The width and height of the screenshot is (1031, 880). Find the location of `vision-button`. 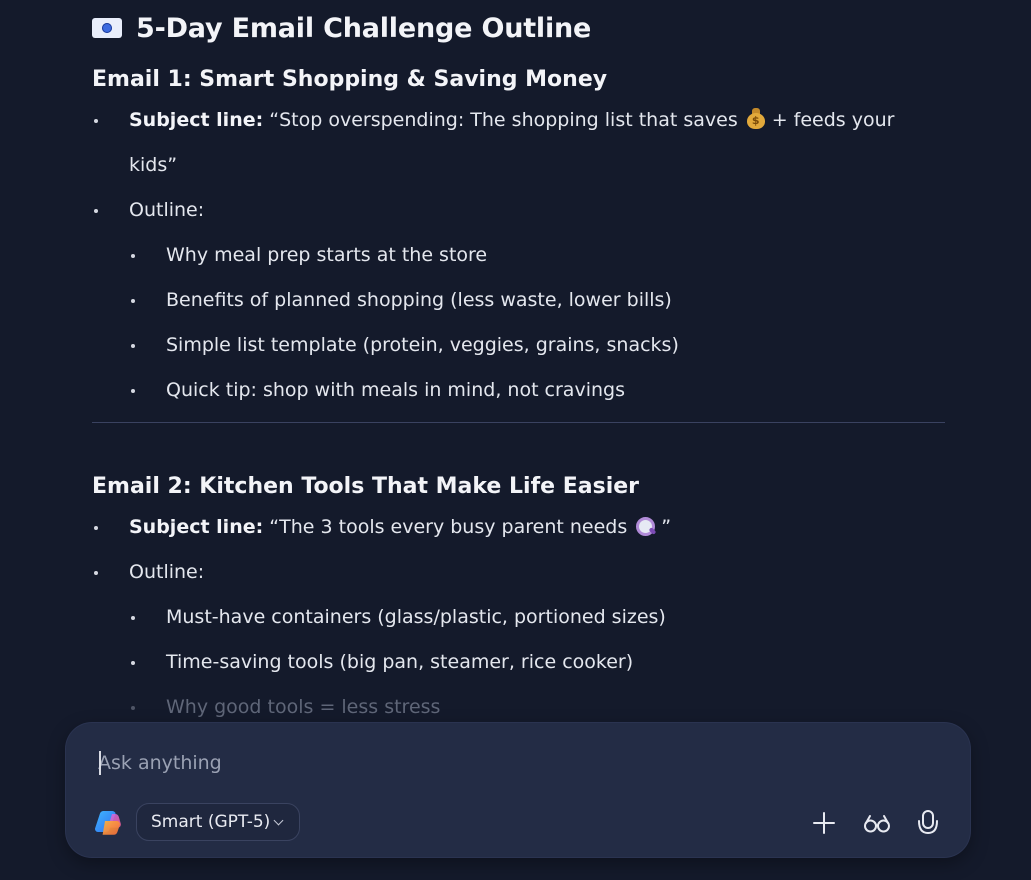

vision-button is located at coordinates (877, 823).